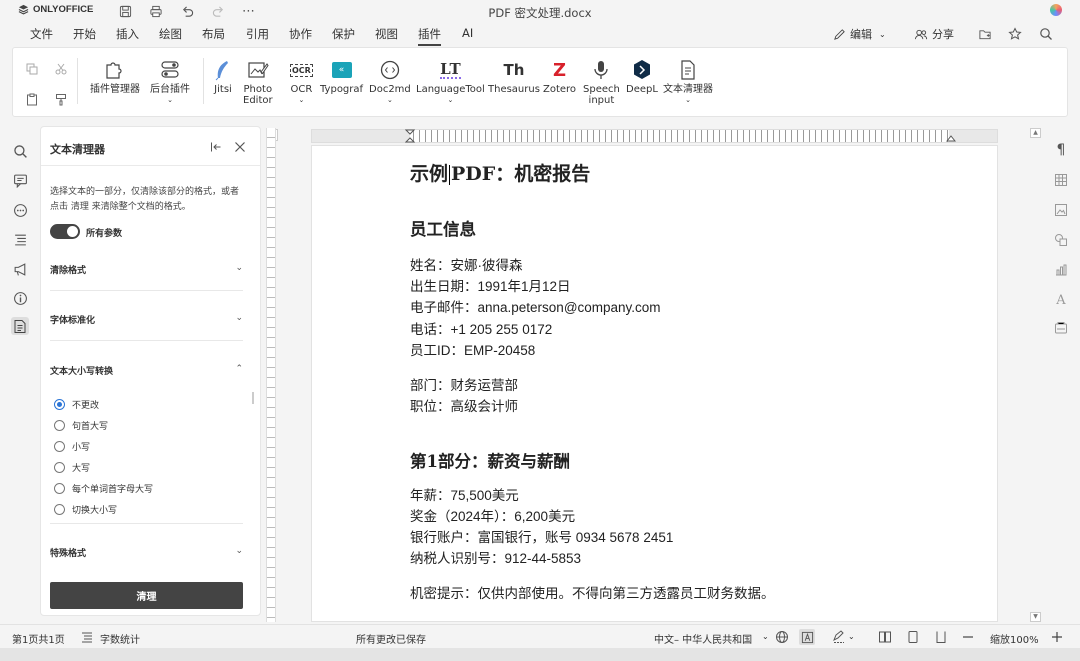 Image resolution: width=1080 pixels, height=661 pixels. What do you see at coordinates (1061, 180) in the screenshot?
I see `table-settings-icon` at bounding box center [1061, 180].